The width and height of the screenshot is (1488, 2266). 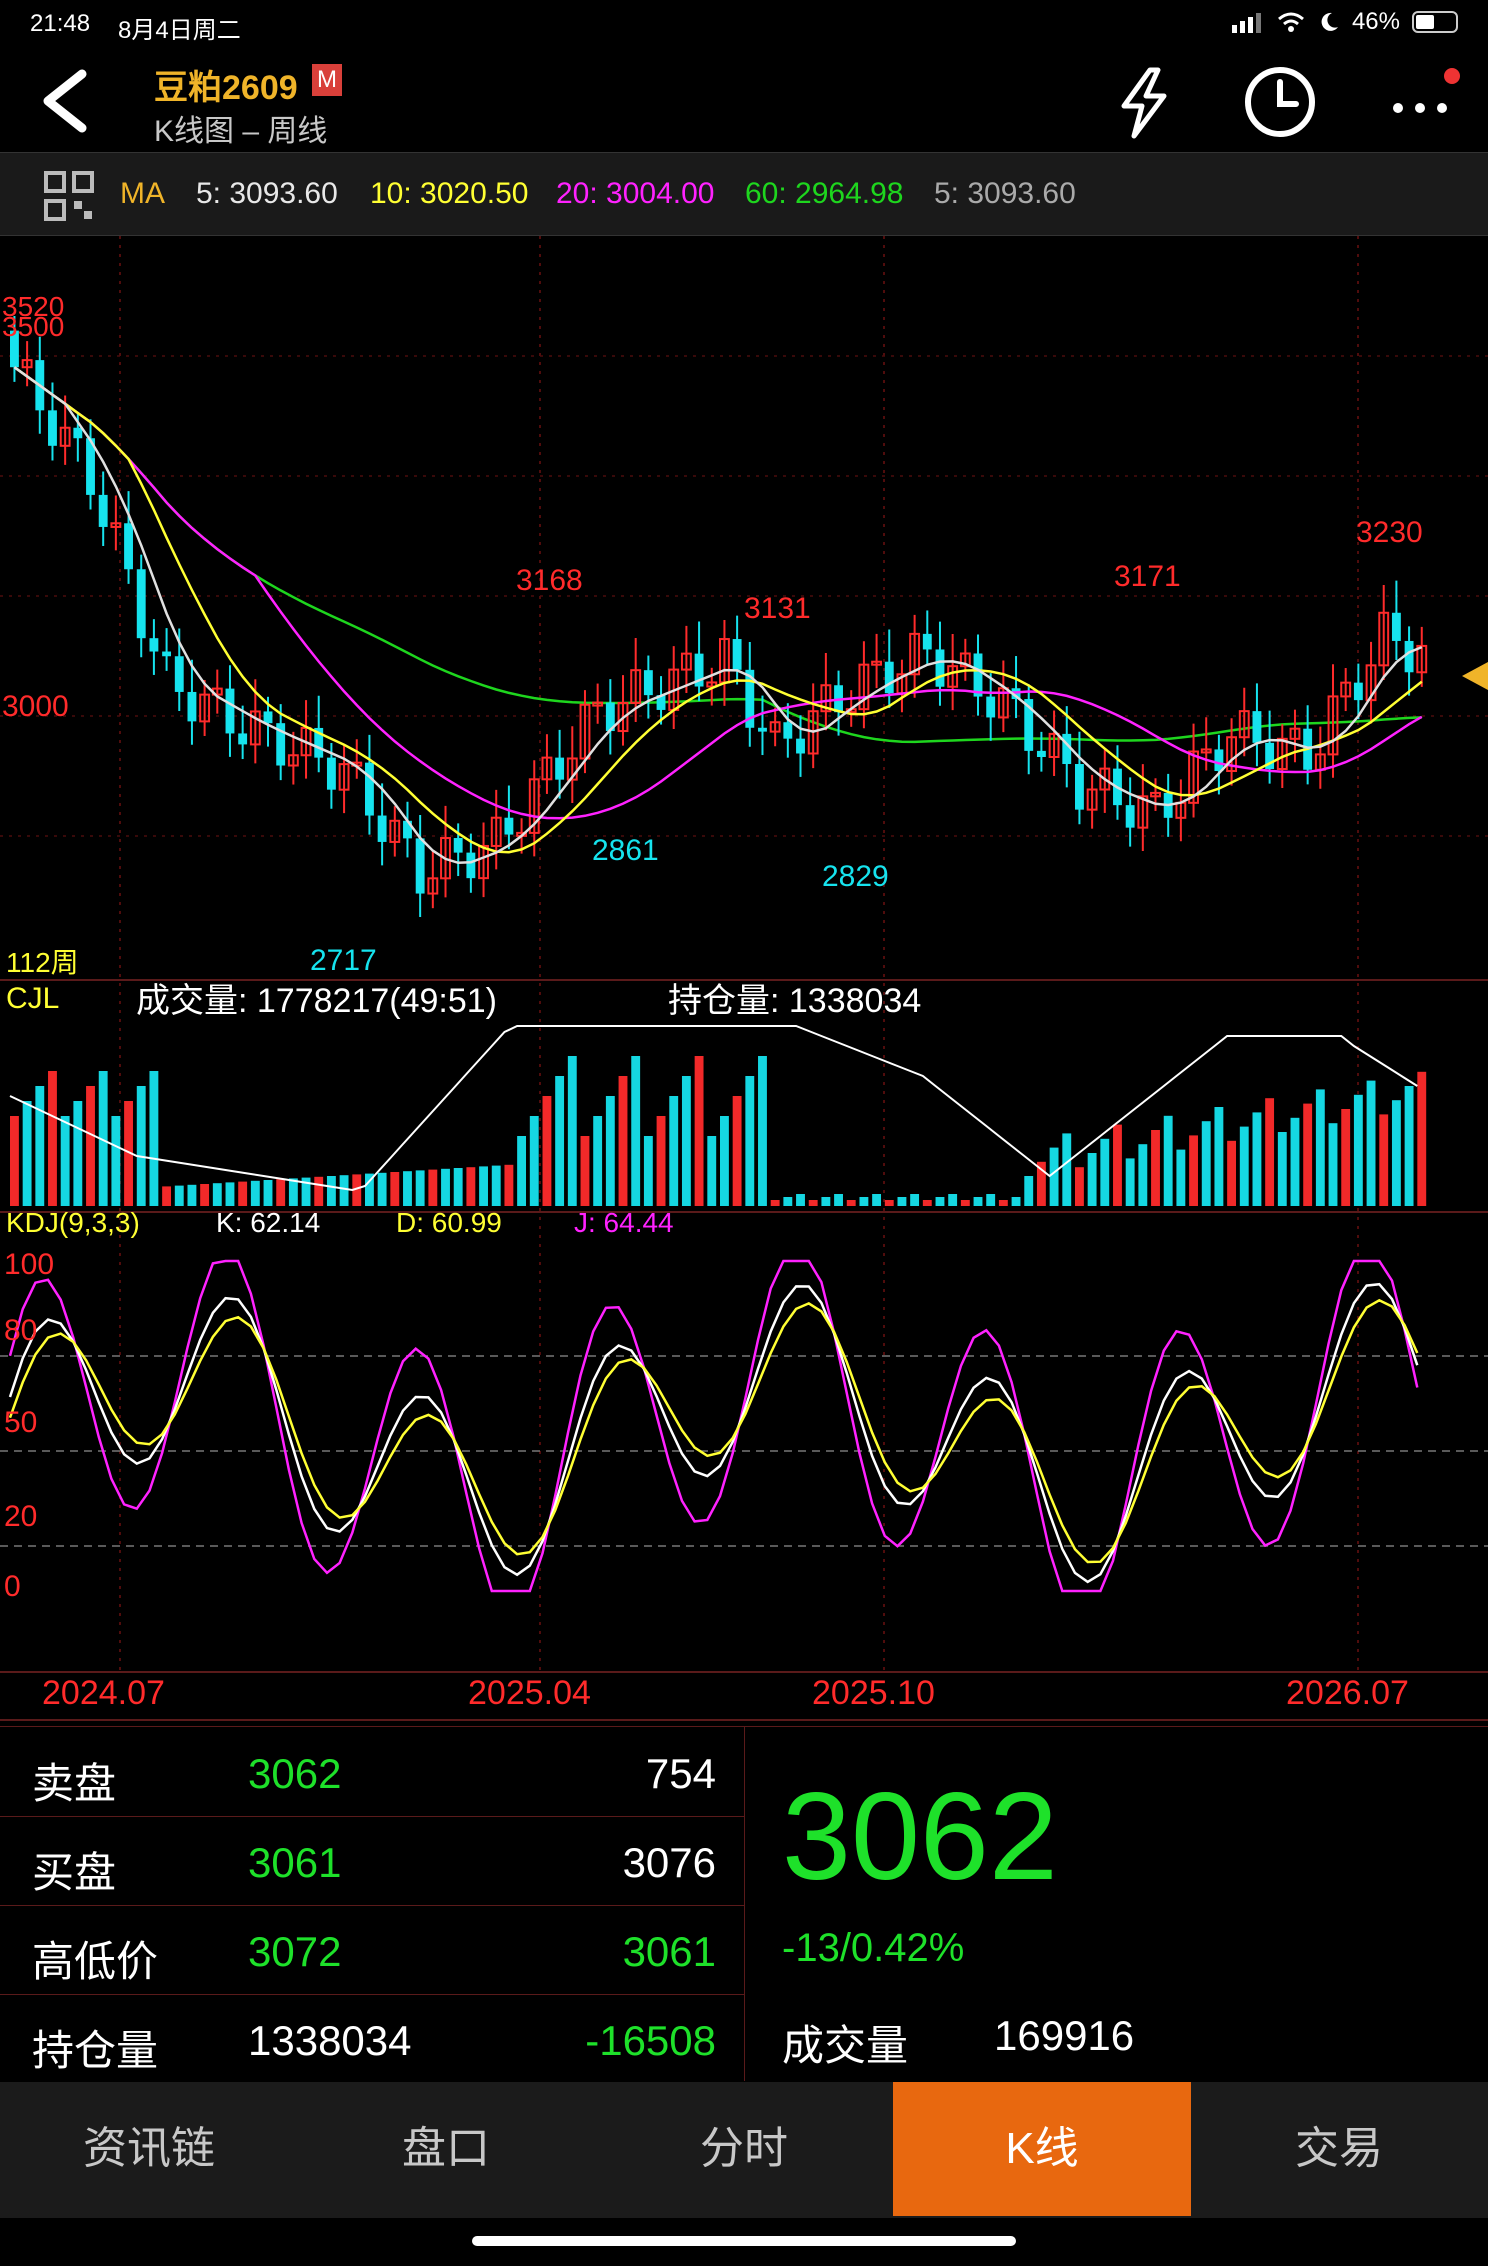 What do you see at coordinates (32, 998) in the screenshot?
I see `volume-panel-label: CJL` at bounding box center [32, 998].